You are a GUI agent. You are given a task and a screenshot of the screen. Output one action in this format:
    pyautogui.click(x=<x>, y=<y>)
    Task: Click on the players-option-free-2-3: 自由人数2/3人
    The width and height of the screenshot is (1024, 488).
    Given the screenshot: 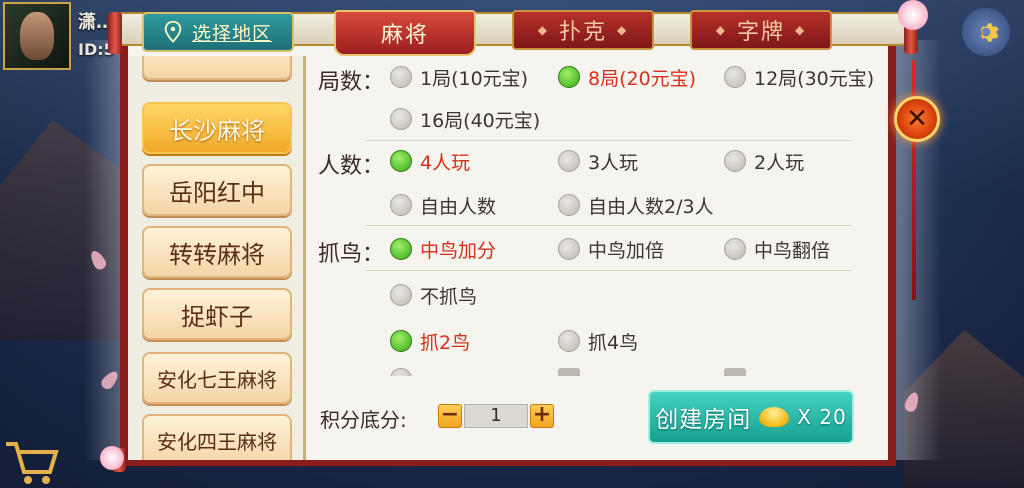 What is the action you would take?
    pyautogui.click(x=636, y=205)
    